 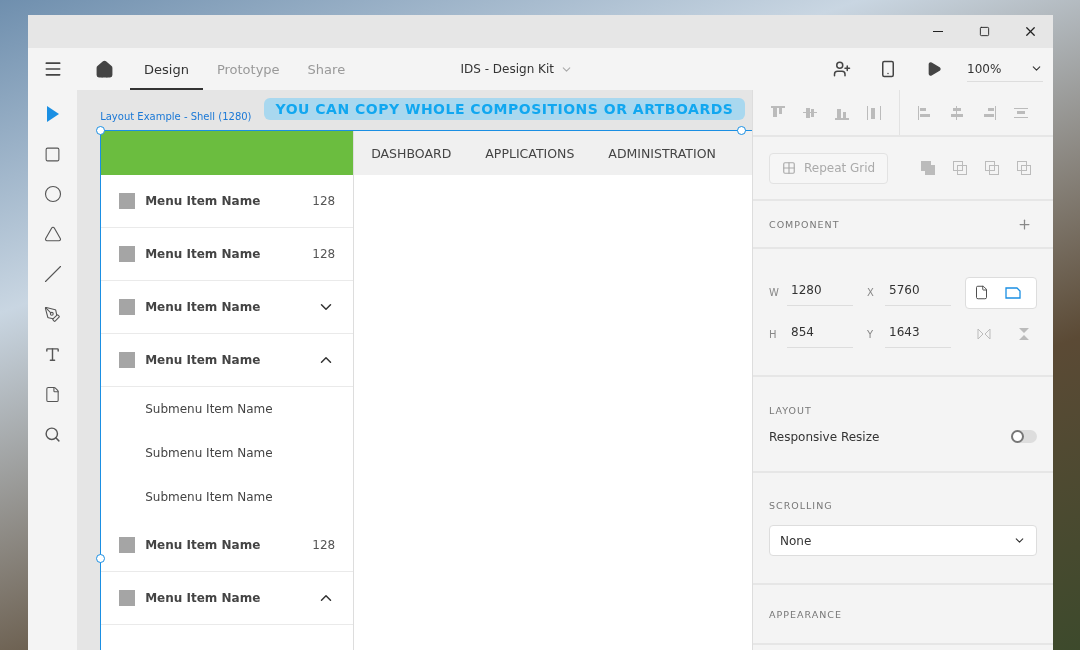 I want to click on field-label: W, so click(x=774, y=292).